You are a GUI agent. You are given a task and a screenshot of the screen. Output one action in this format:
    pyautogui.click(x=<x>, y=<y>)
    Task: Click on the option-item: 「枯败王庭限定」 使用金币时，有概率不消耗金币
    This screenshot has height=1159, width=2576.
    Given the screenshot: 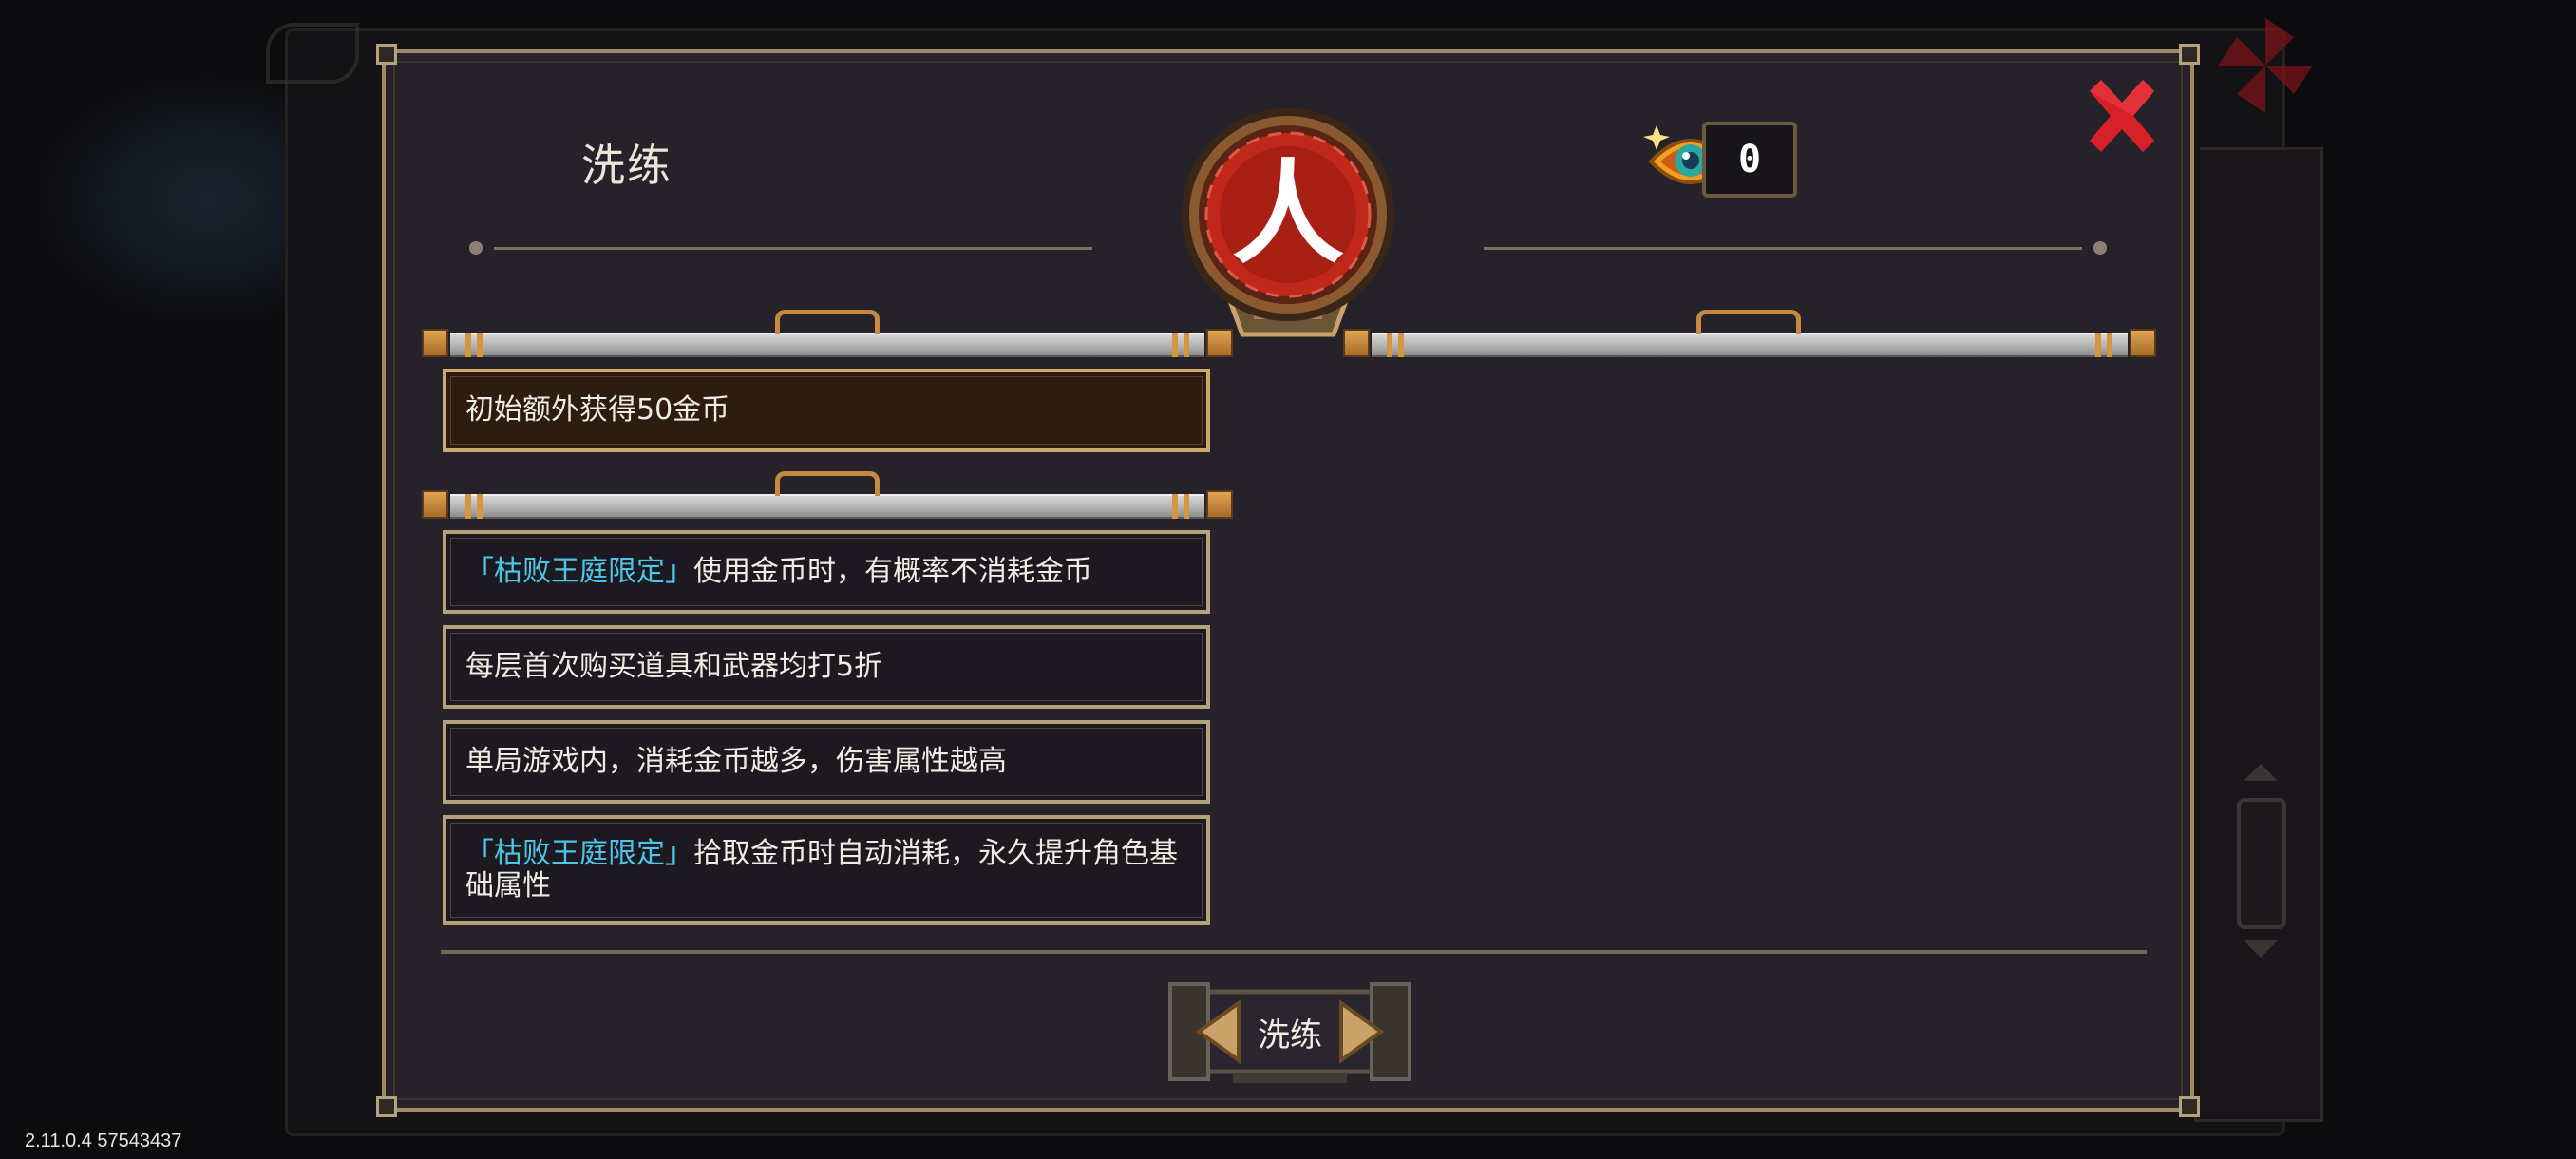 What is the action you would take?
    pyautogui.click(x=826, y=572)
    